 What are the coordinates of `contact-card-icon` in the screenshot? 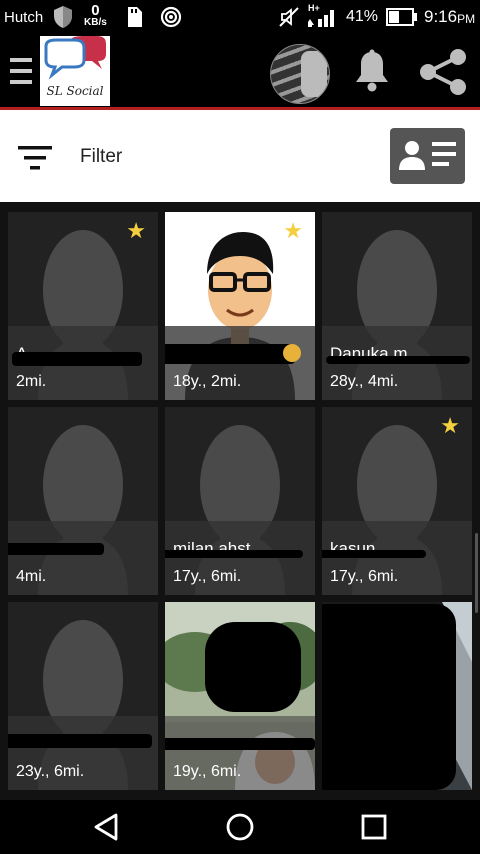 It's located at (427, 155).